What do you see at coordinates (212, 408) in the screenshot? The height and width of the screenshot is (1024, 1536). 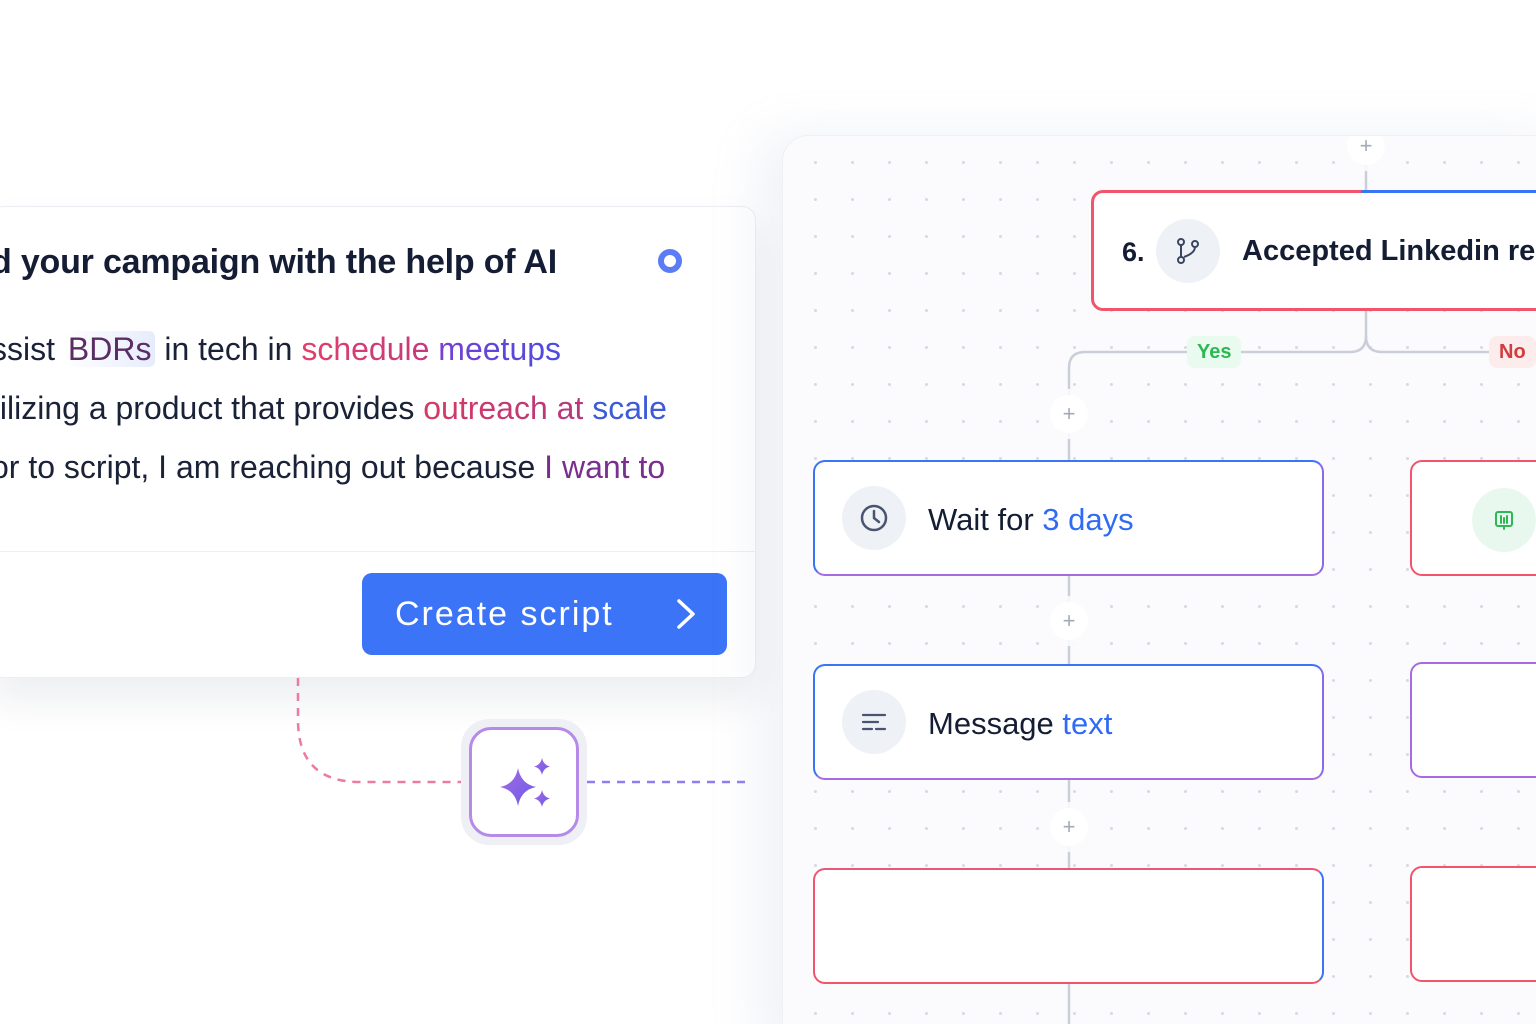 I see `prompt-text: tilizing a product that provides` at bounding box center [212, 408].